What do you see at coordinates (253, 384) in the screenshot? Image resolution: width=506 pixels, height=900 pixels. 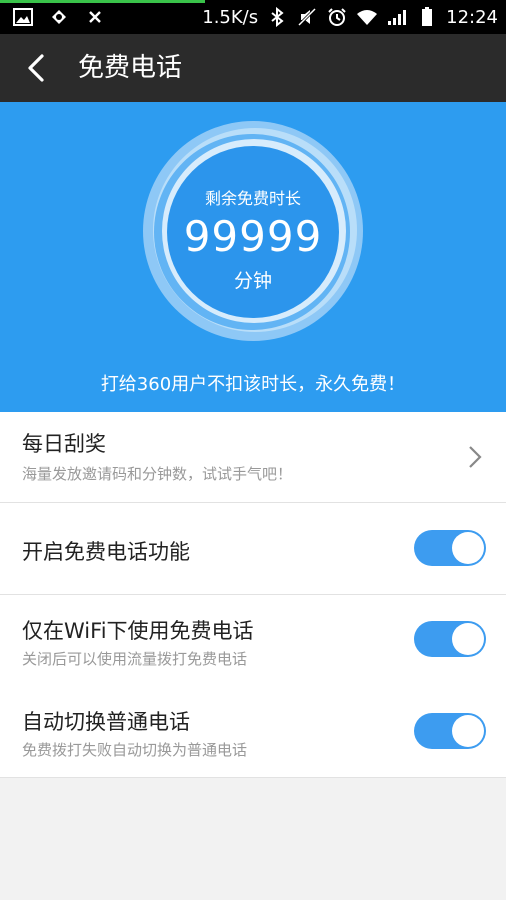 I see `free-call-note: 打给360用户不扣该时长，永久免费！` at bounding box center [253, 384].